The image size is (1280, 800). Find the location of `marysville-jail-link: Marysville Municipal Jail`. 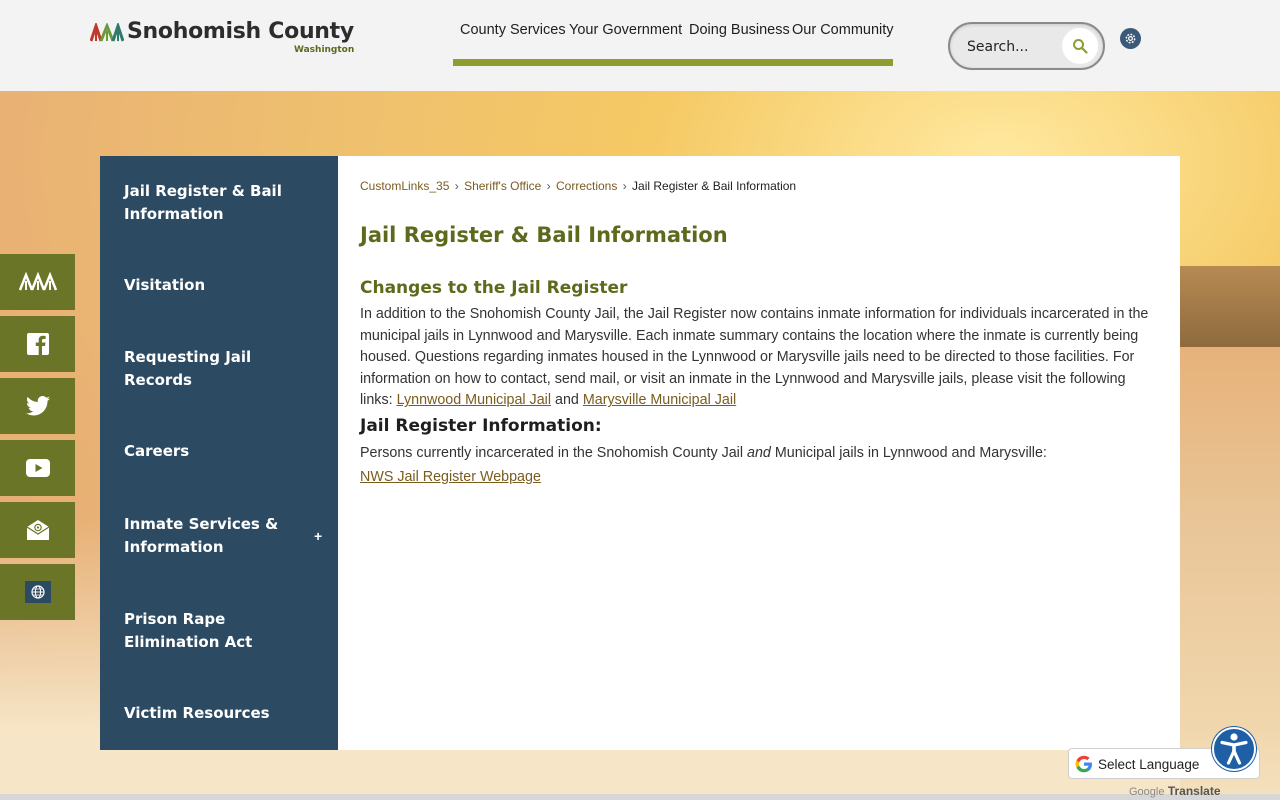

marysville-jail-link: Marysville Municipal Jail is located at coordinates (659, 400).